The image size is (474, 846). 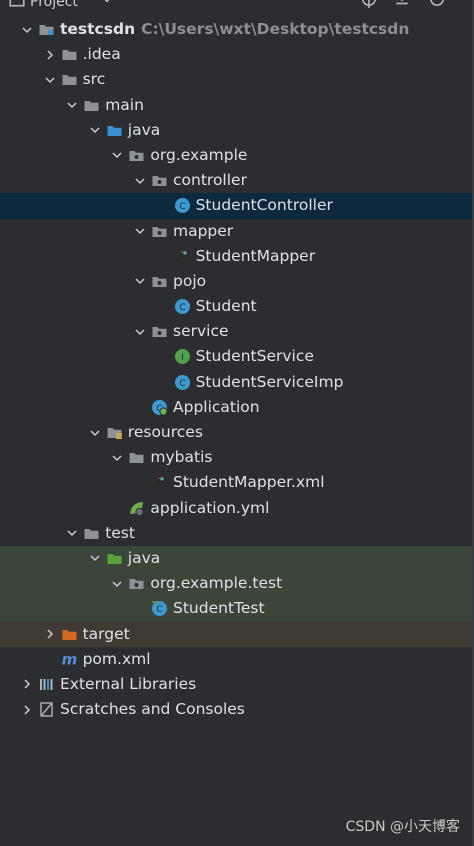 What do you see at coordinates (54, 5) in the screenshot?
I see `project-header-title: Project` at bounding box center [54, 5].